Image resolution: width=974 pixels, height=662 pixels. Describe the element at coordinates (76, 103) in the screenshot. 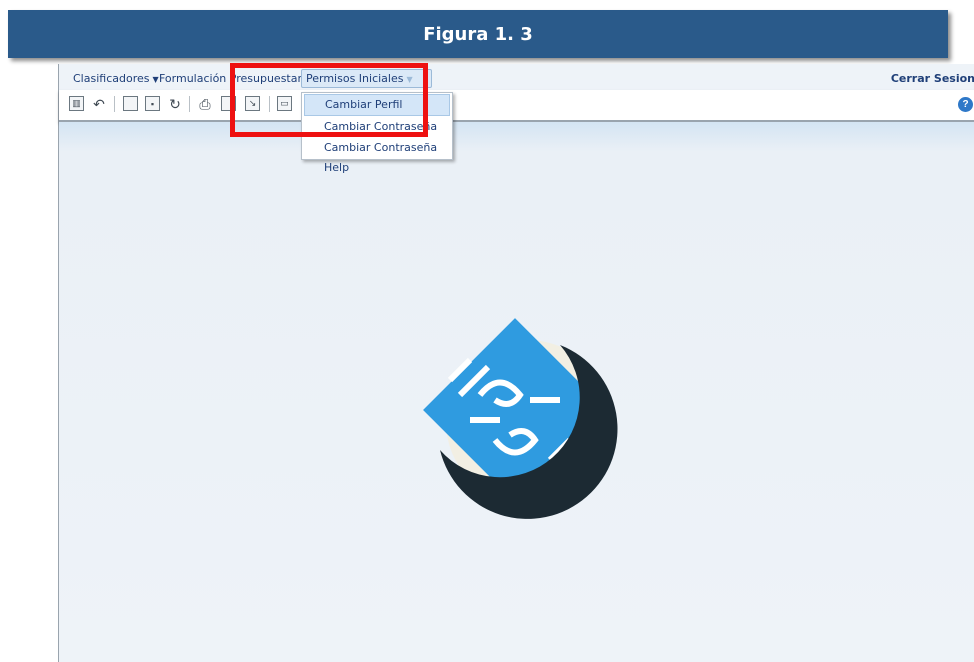

I see `home-icon: ▥` at that location.